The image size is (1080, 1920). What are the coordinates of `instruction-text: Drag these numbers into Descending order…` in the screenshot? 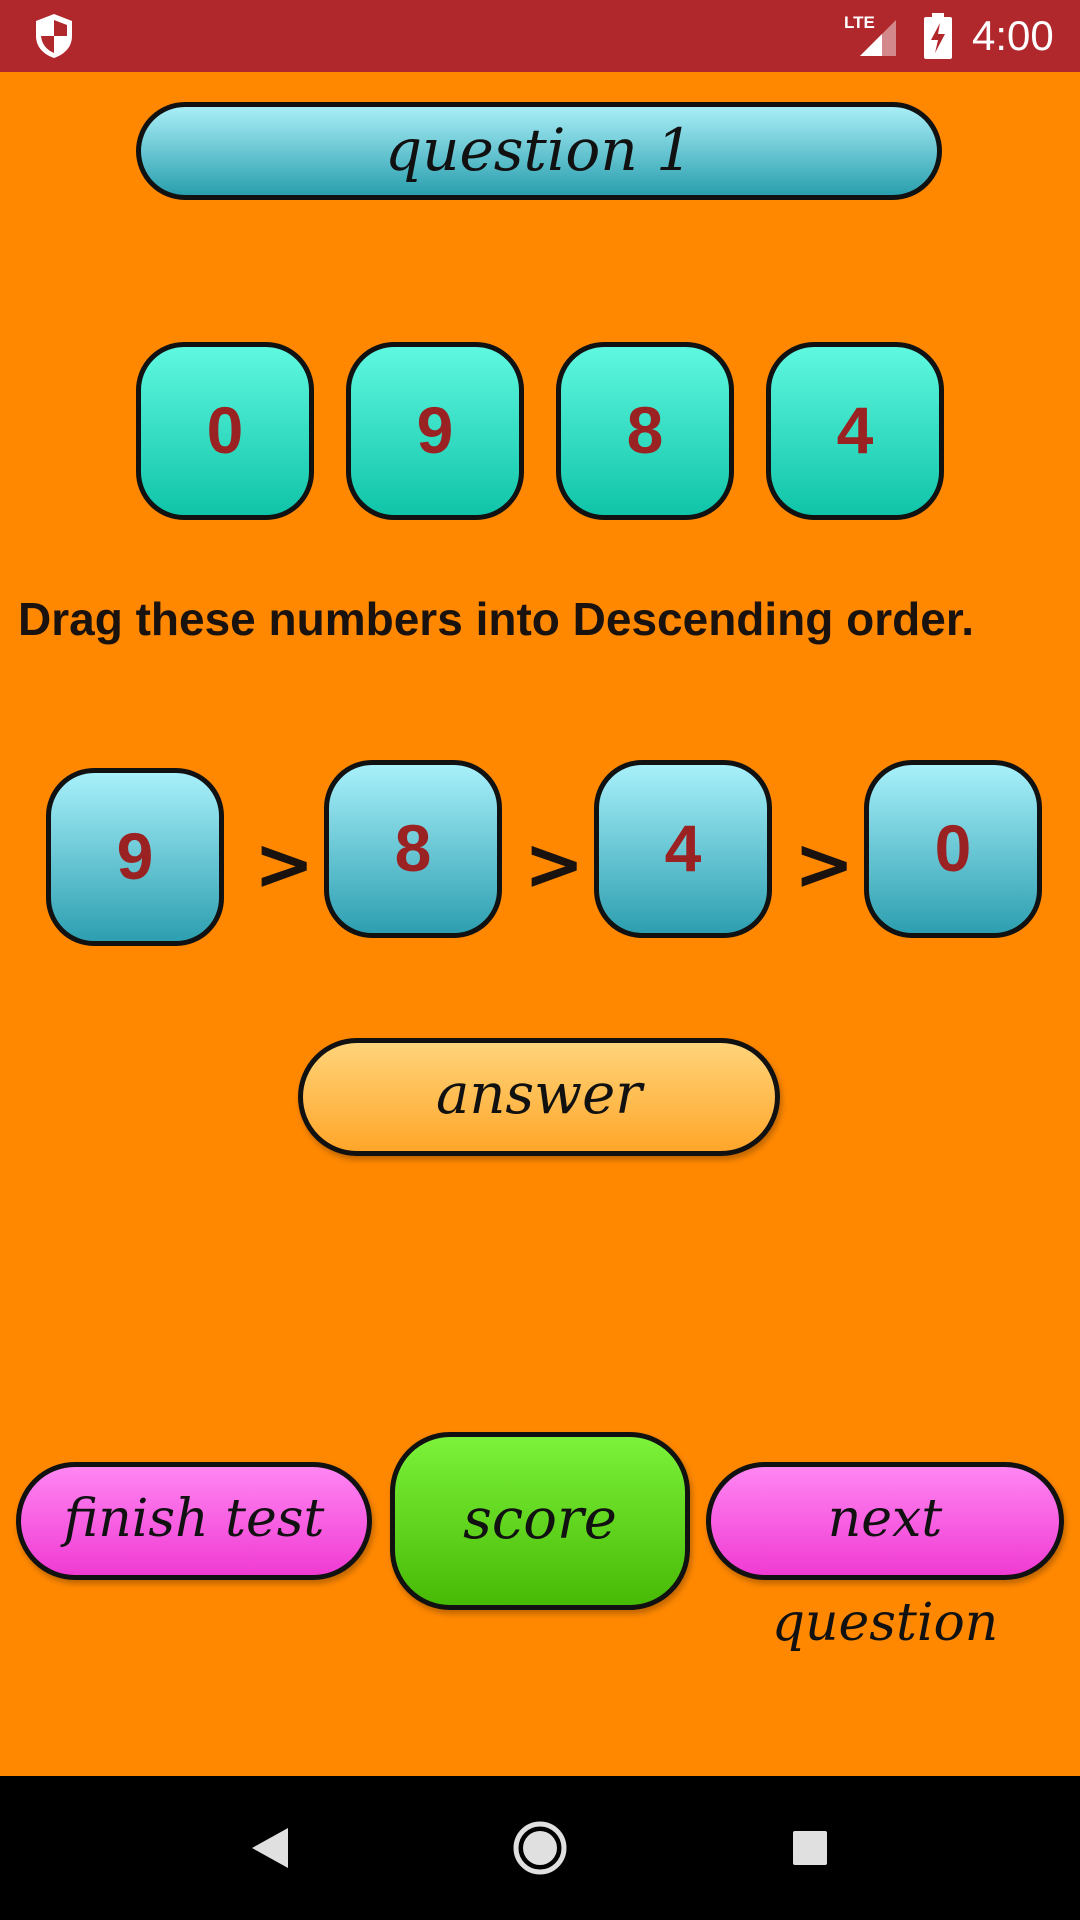 It's located at (496, 619).